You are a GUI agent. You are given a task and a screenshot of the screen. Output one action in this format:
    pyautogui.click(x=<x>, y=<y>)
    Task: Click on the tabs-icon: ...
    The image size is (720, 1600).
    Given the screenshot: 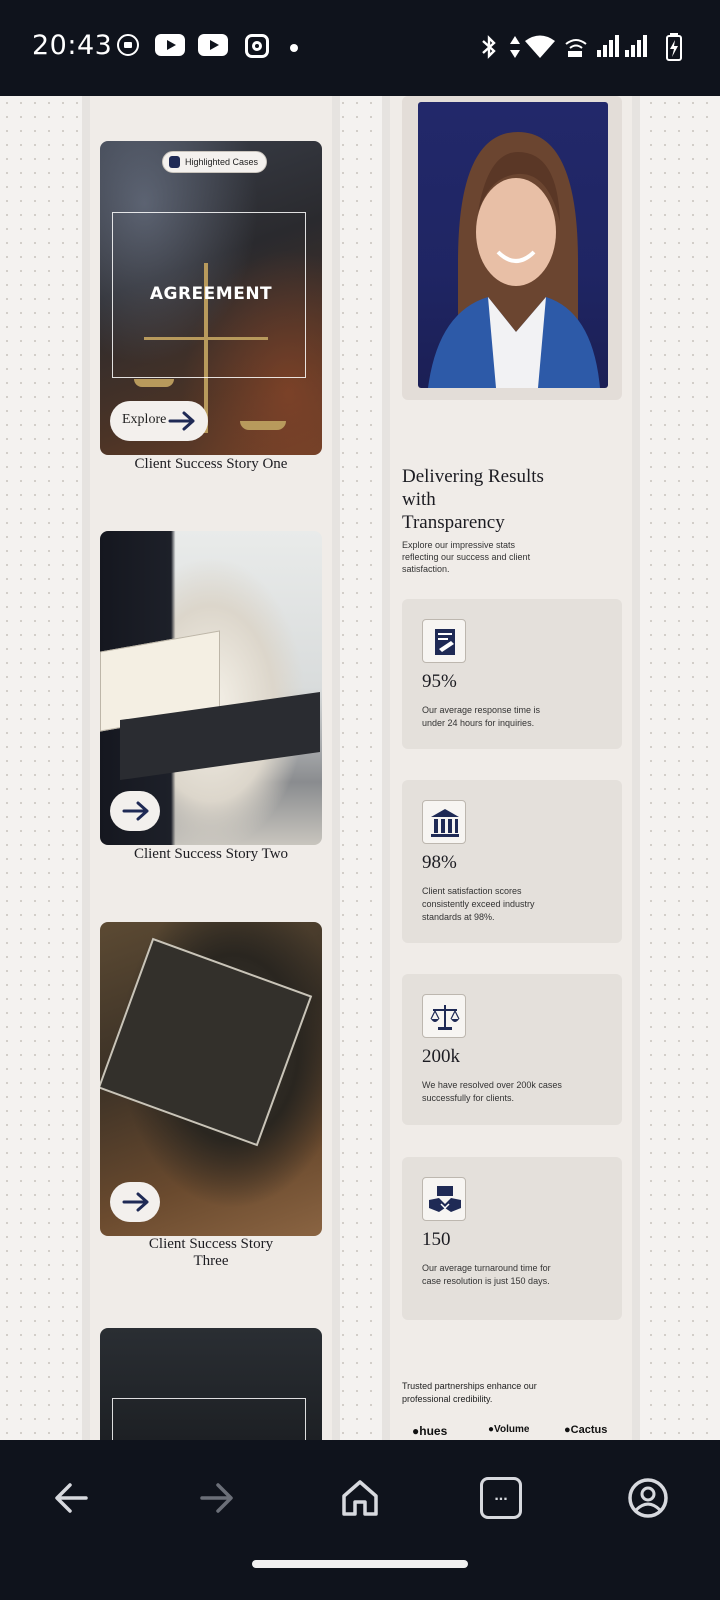 What is the action you would take?
    pyautogui.click(x=501, y=1498)
    